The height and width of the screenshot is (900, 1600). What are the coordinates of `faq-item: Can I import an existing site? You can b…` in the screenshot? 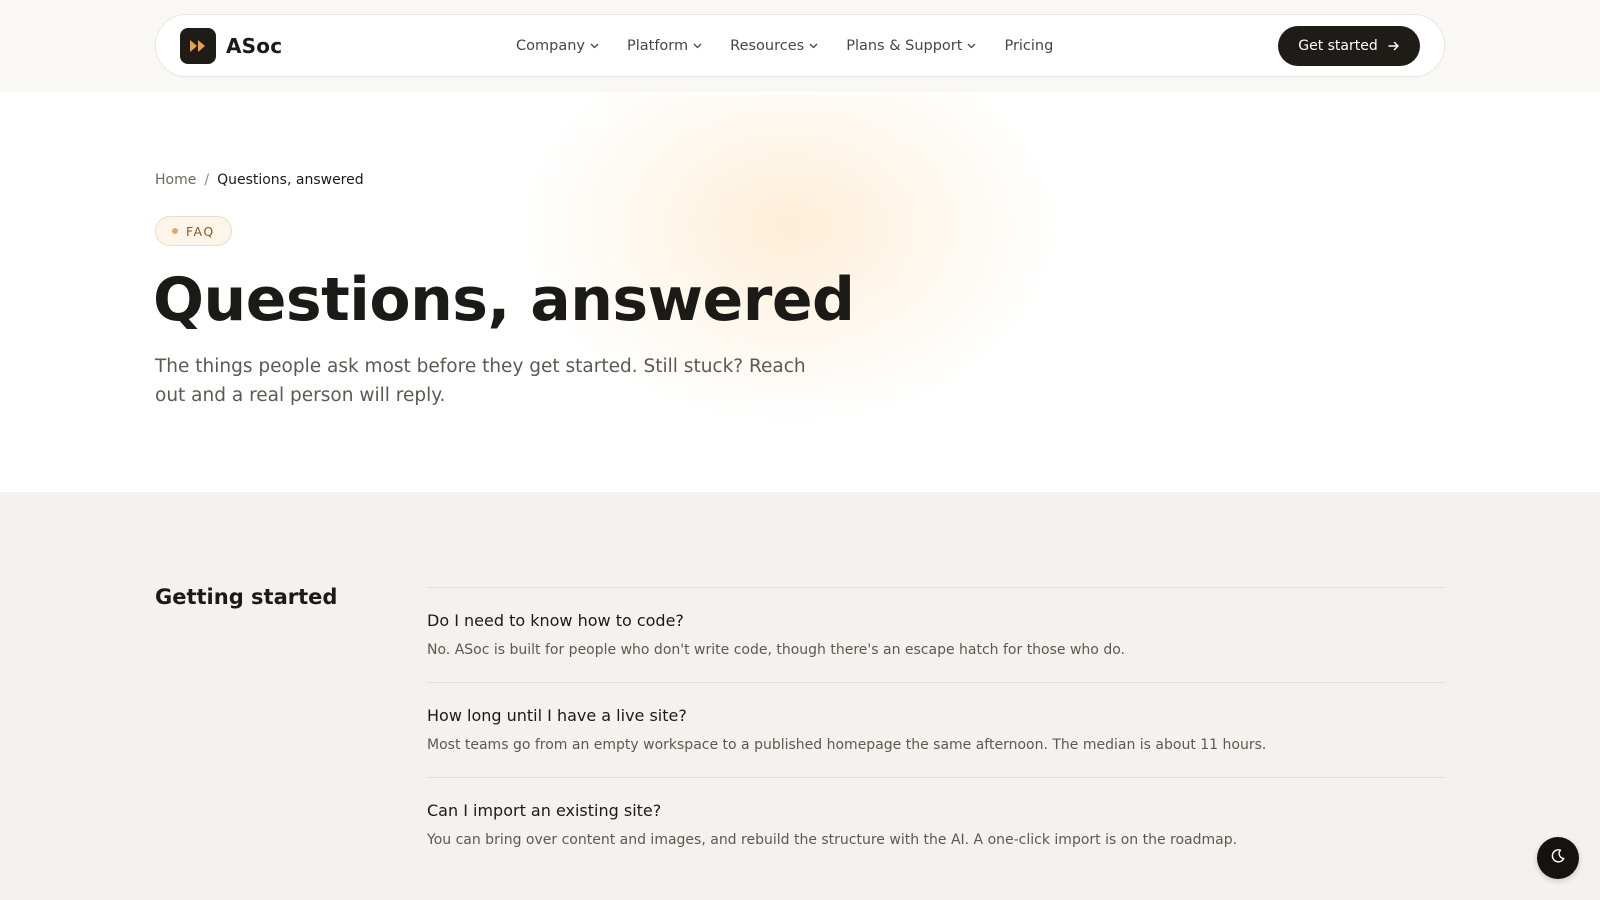 It's located at (936, 824).